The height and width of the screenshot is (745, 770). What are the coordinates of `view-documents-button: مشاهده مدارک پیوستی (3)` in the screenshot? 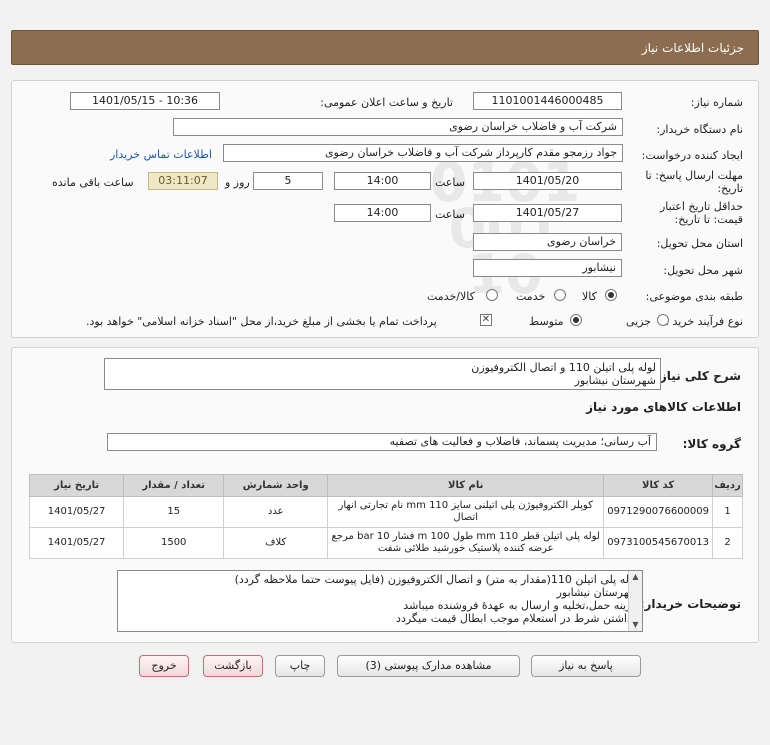 It's located at (428, 666).